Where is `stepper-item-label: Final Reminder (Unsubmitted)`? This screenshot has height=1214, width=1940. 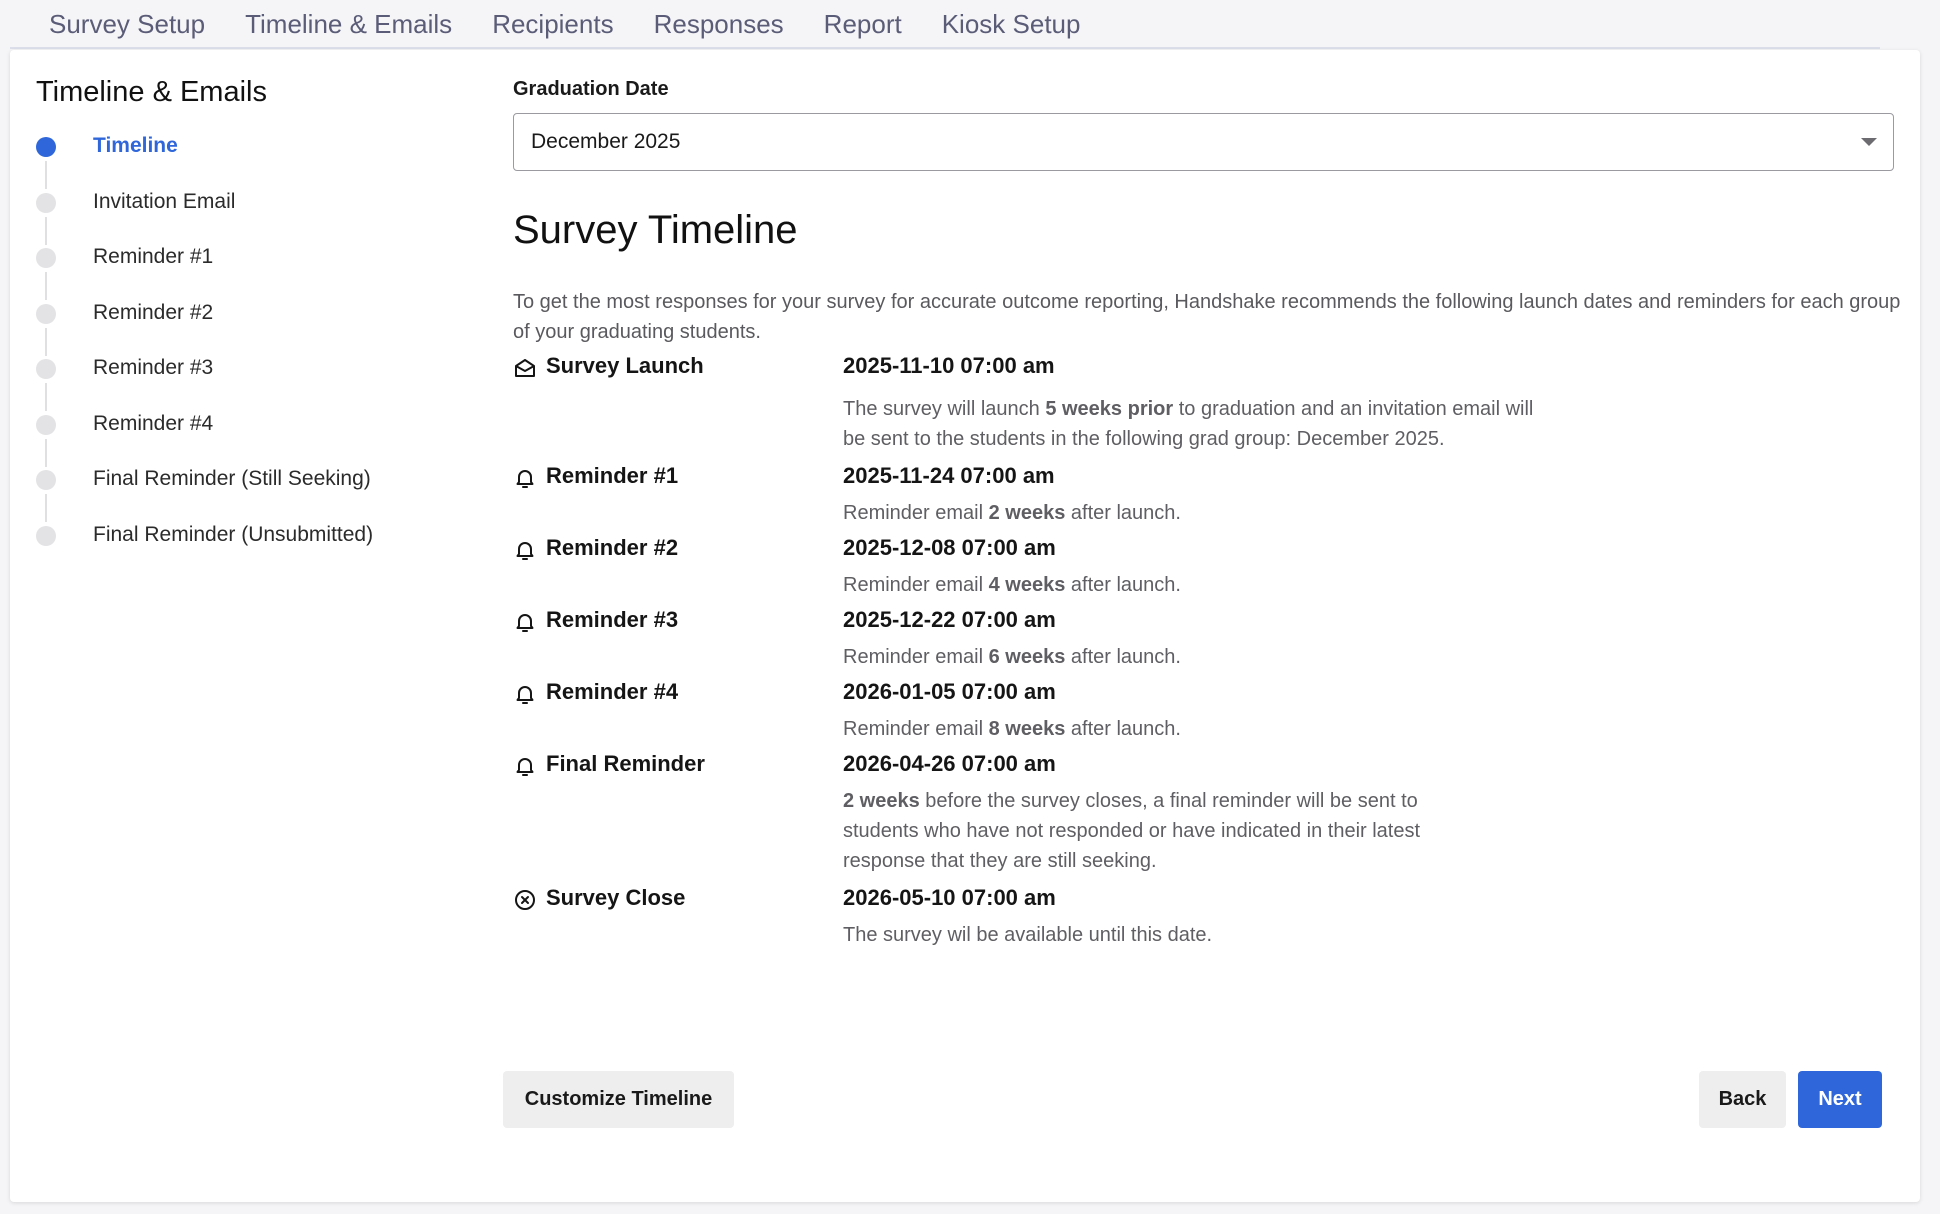
stepper-item-label: Final Reminder (Unsubmitted) is located at coordinates (233, 534).